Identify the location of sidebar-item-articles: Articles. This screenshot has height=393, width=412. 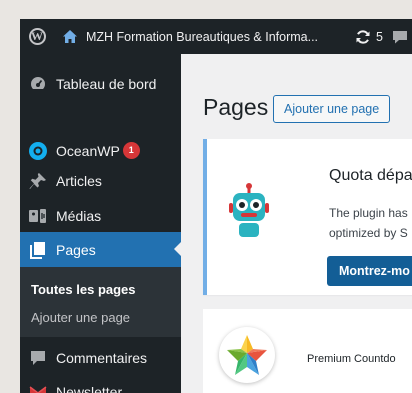
(100, 180).